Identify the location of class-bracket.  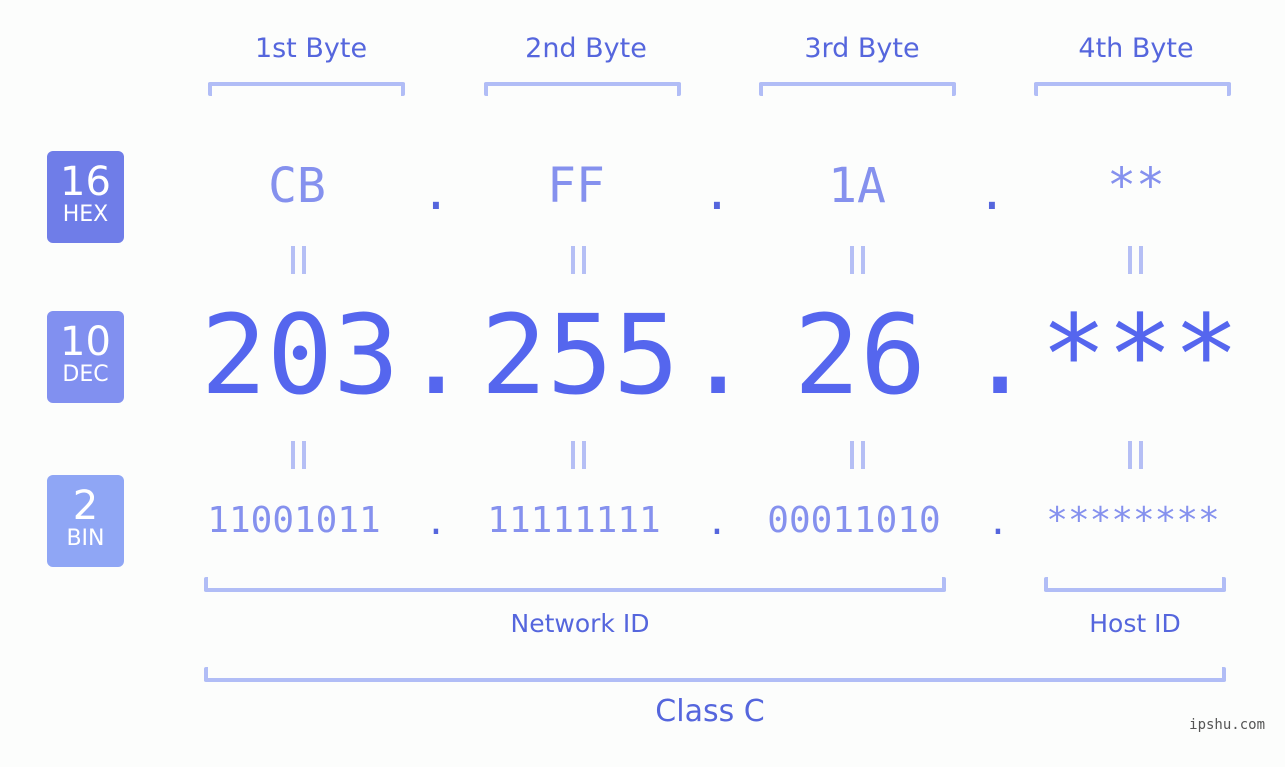
(715, 674).